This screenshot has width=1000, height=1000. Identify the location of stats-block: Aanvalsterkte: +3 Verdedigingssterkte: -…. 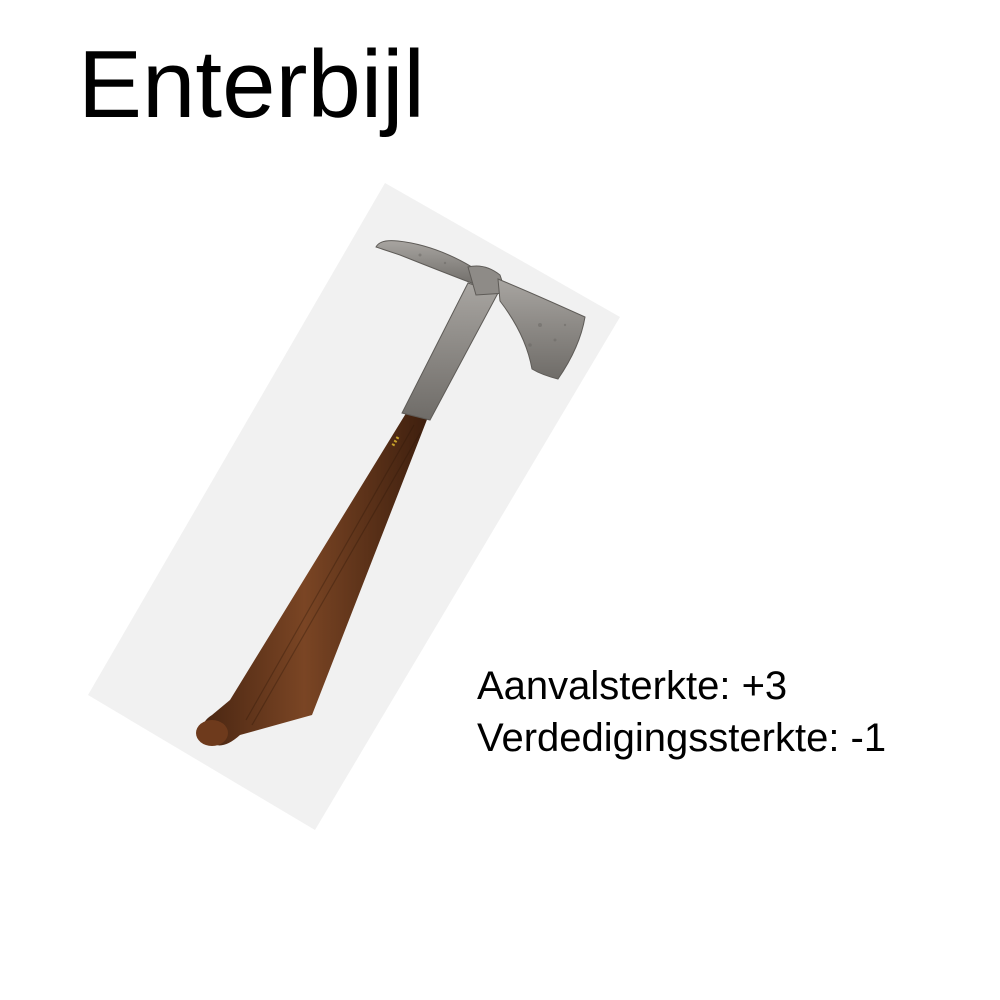
(681, 712).